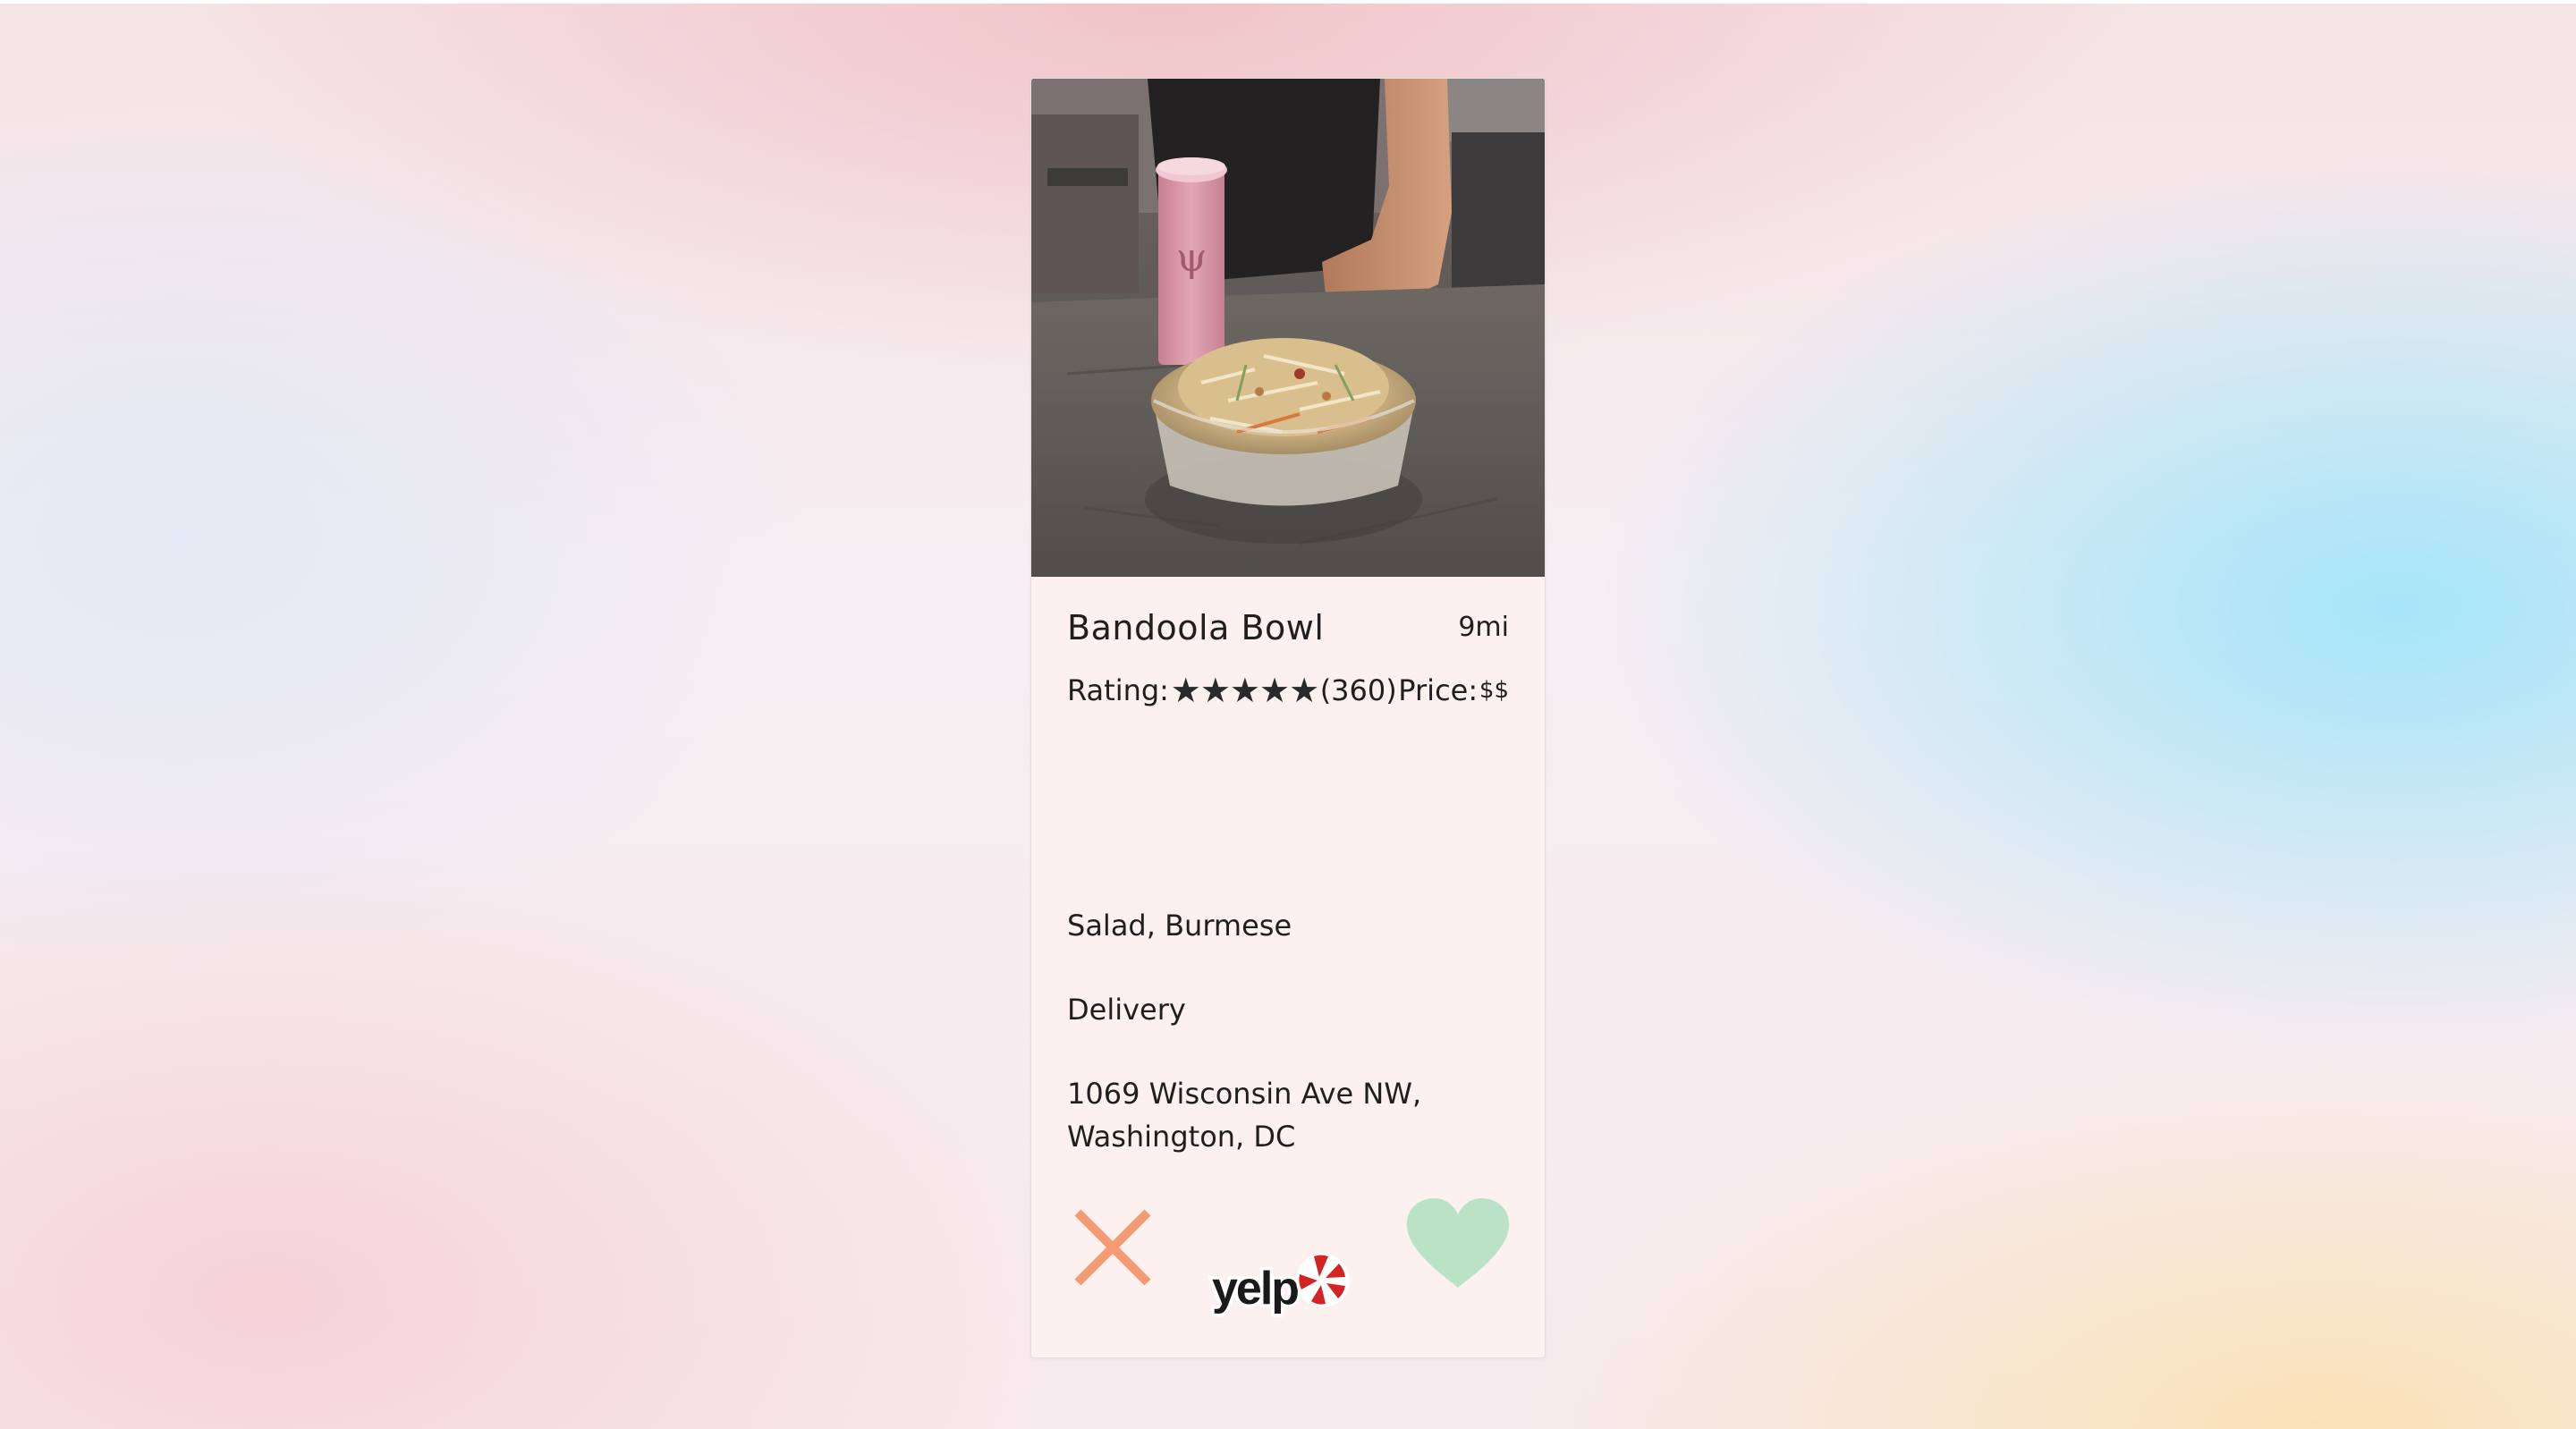 This screenshot has width=2576, height=1429. Describe the element at coordinates (1288, 2) in the screenshot. I see `window-top-edge` at that location.